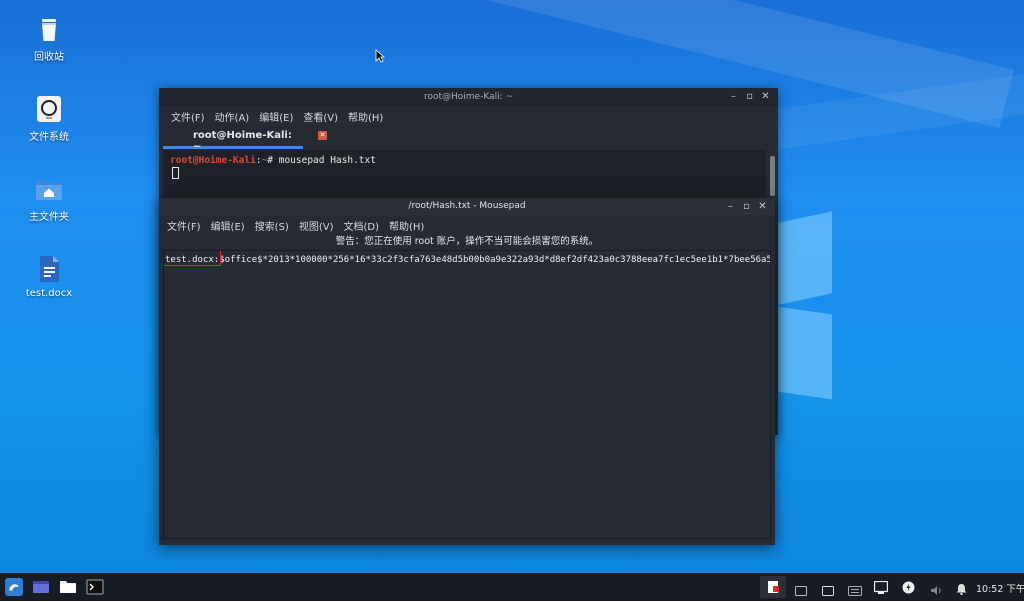 The height and width of the screenshot is (602, 1024). Describe the element at coordinates (327, 160) in the screenshot. I see `command-text: mousepad Hash.txt` at that location.